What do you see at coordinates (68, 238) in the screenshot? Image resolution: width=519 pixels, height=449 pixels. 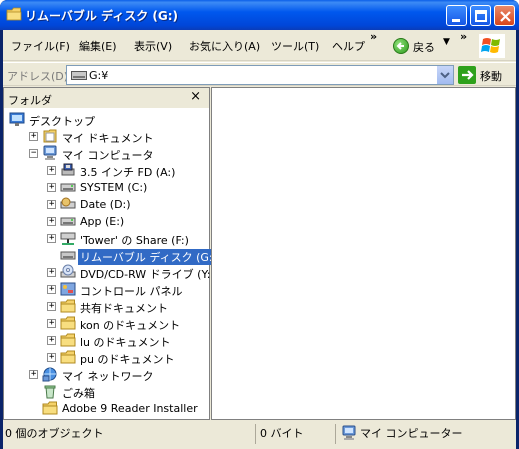 I see `network-drive-icon` at bounding box center [68, 238].